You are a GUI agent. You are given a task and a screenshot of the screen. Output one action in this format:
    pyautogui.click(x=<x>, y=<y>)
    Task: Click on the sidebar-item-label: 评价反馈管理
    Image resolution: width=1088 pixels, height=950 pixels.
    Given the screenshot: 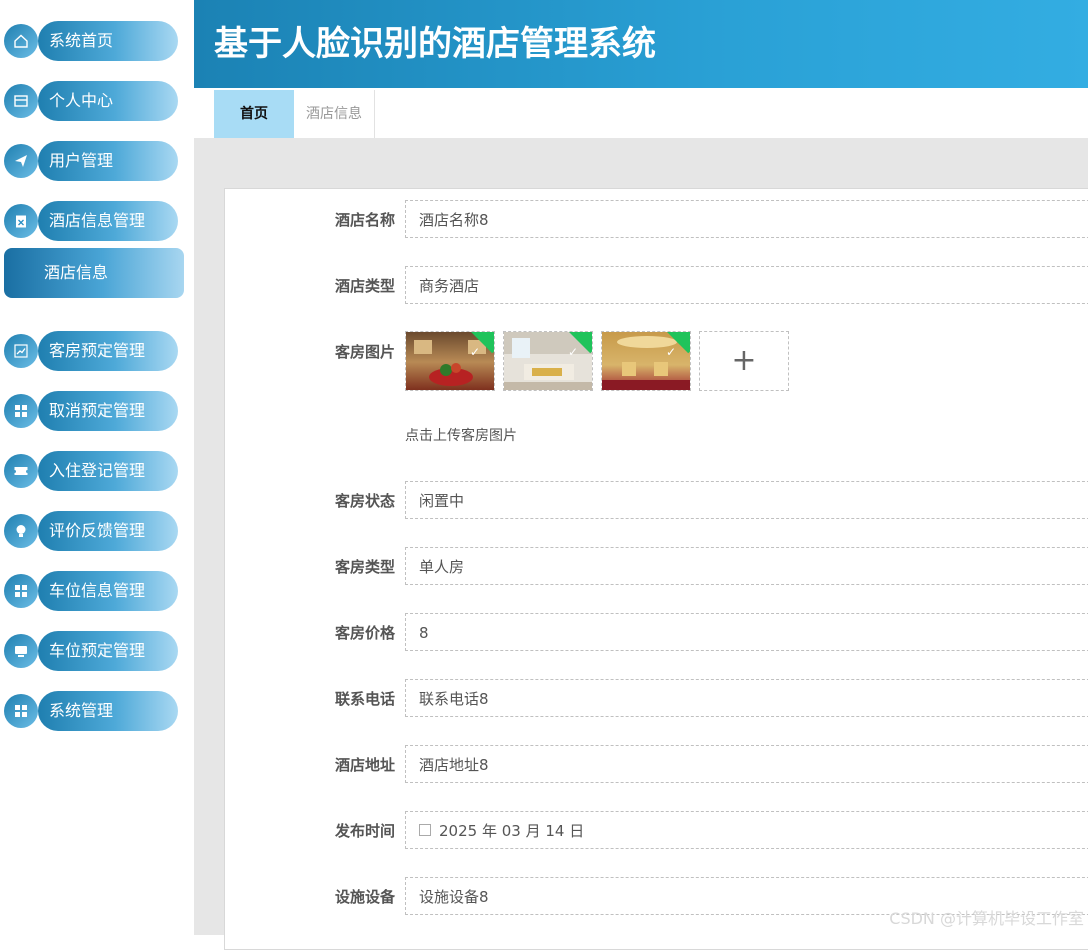 What is the action you would take?
    pyautogui.click(x=97, y=530)
    